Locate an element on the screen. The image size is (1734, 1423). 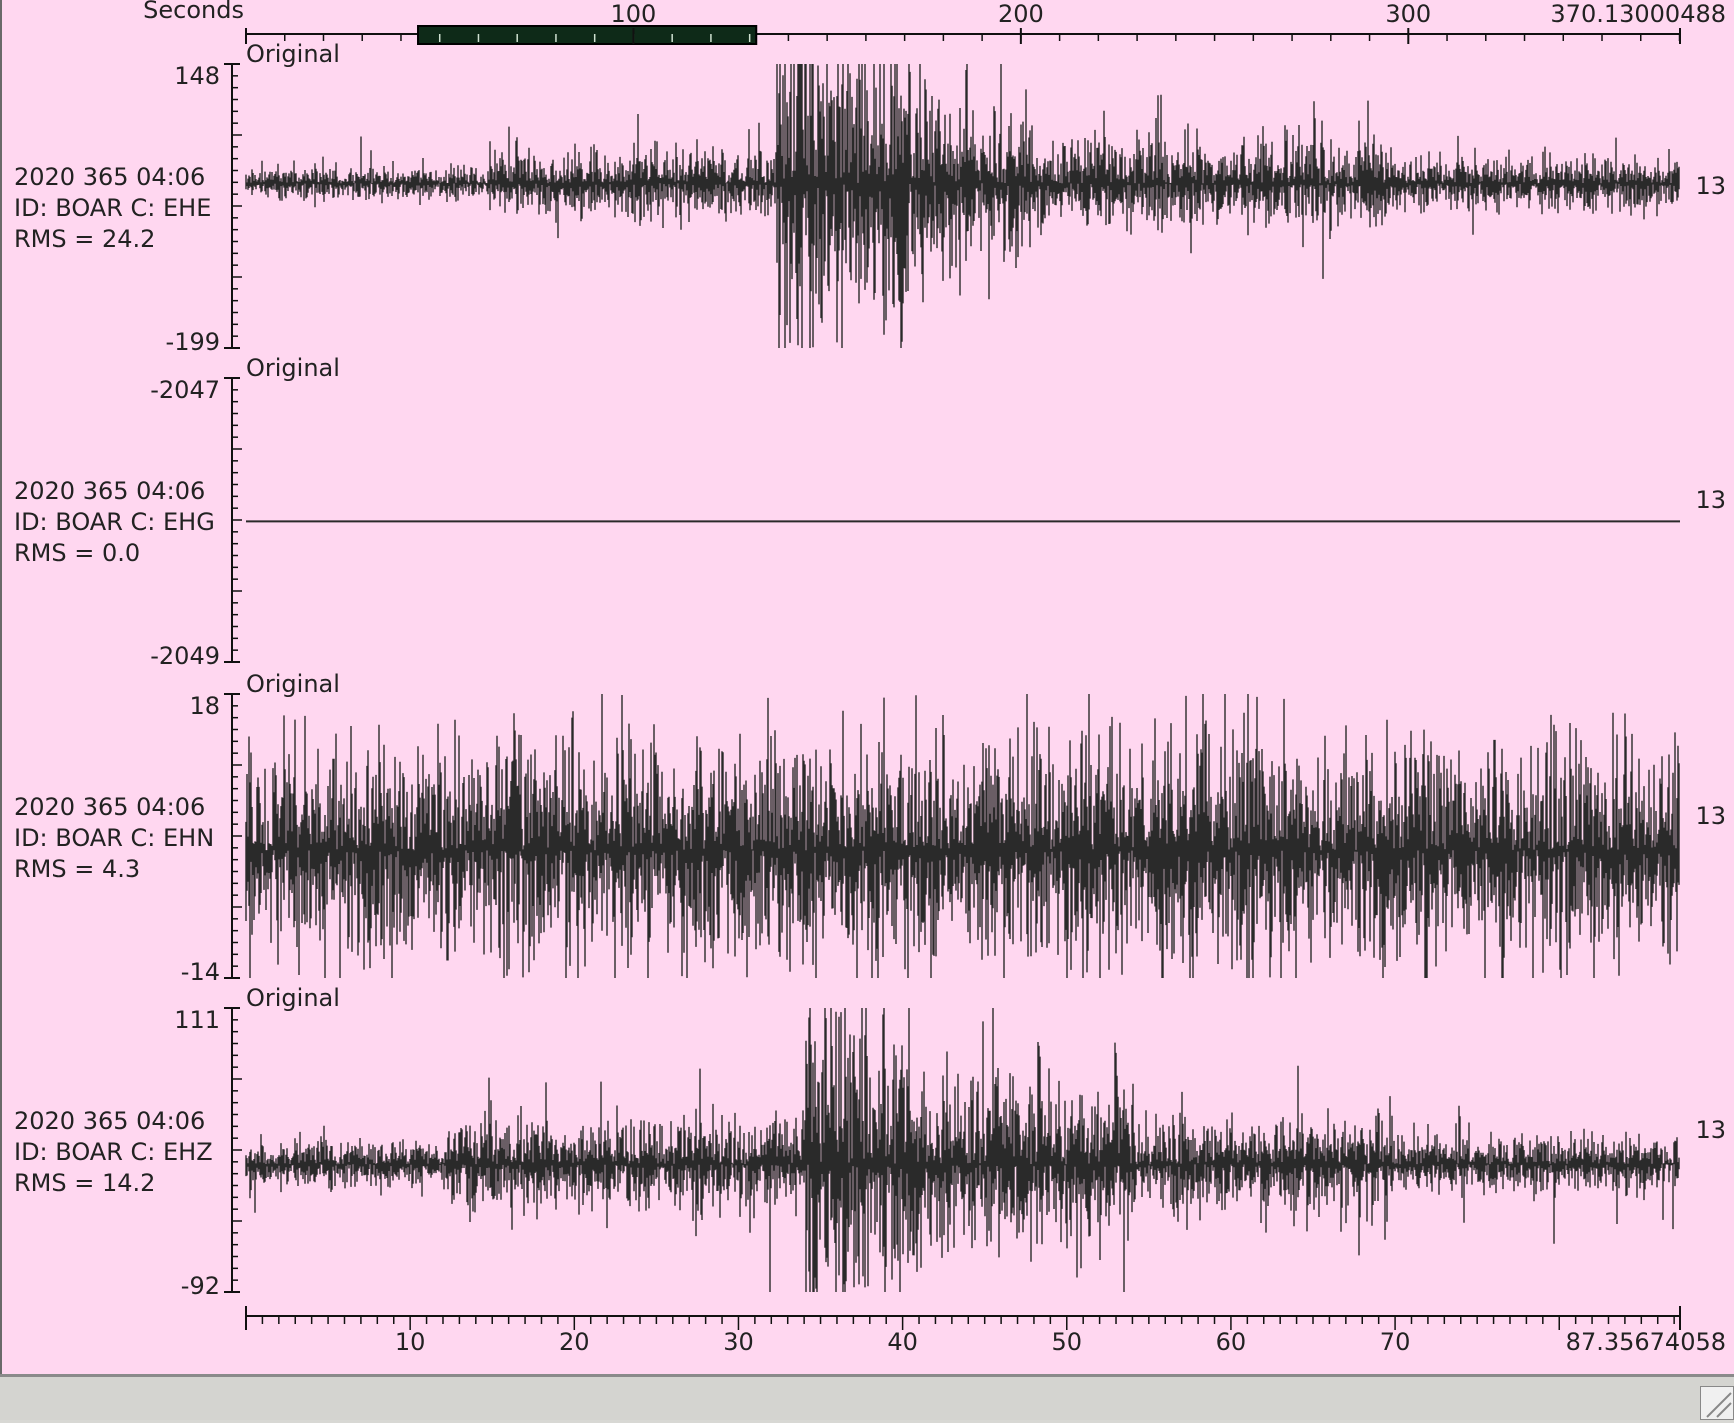
y-min-label: -92 is located at coordinates (200, 1286).